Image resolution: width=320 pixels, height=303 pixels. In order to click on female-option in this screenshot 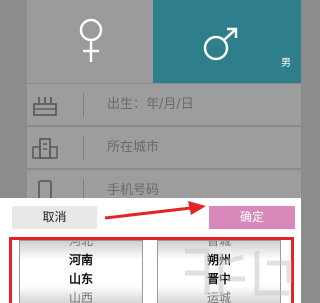, I will do `click(90, 41)`.